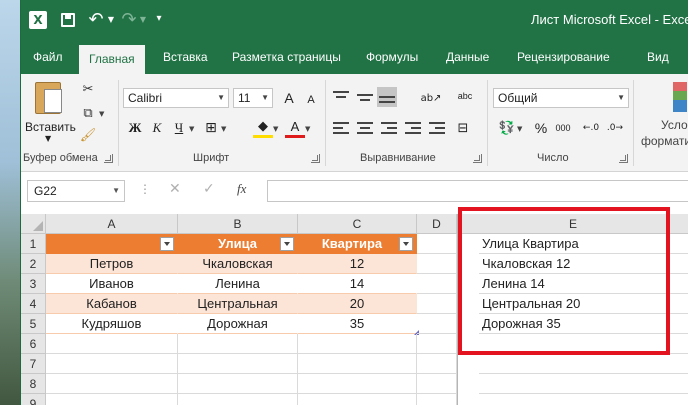 The height and width of the screenshot is (405, 688). I want to click on table-cell: Чкаловская, so click(238, 264).